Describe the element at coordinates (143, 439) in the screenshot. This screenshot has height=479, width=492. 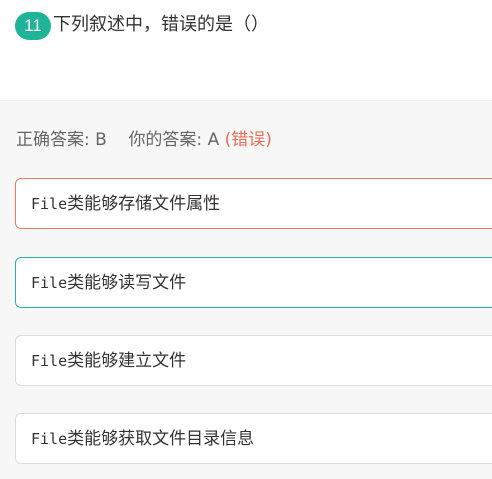
I see `option-d-label: File类能够获取文件目录信息` at that location.